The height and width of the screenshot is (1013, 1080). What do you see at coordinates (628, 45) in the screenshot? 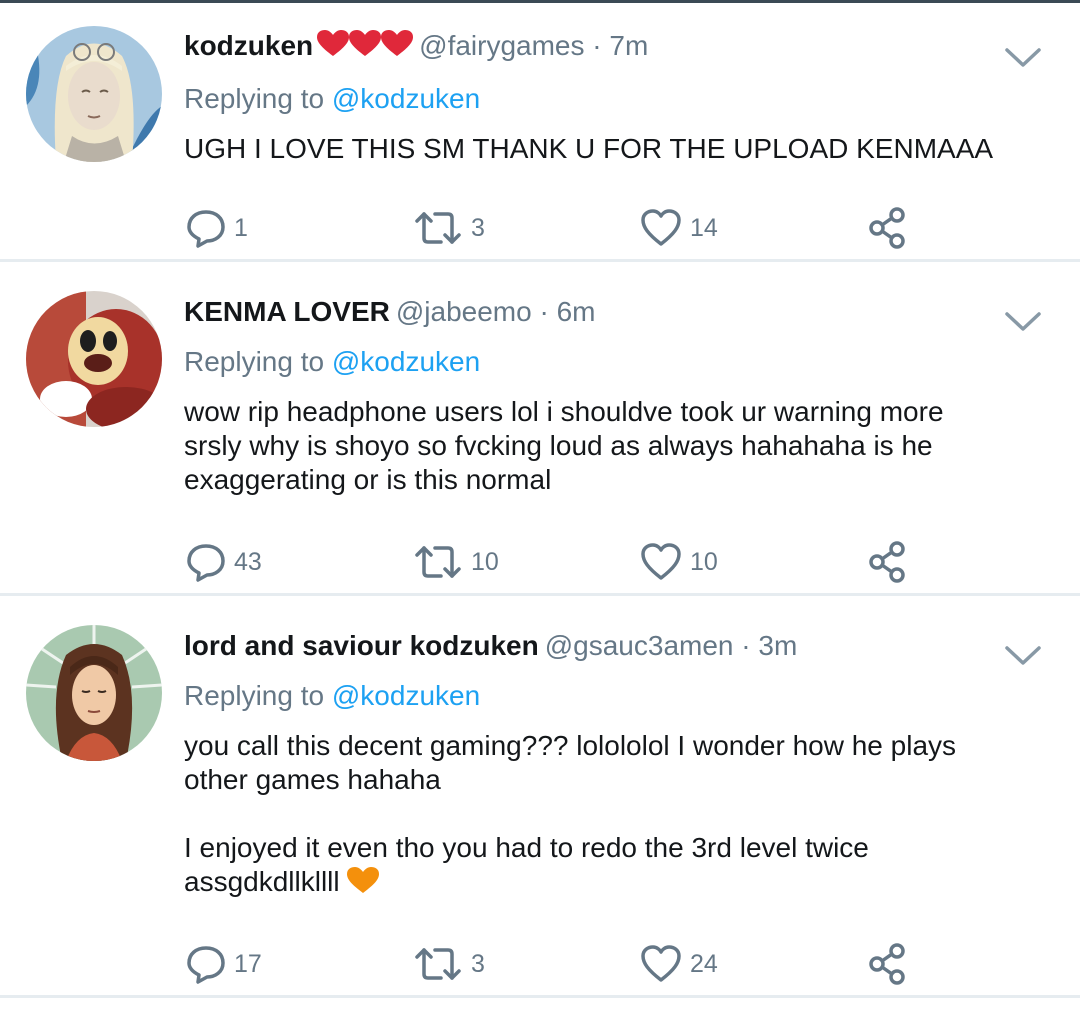
I see `timestamp: 7m` at bounding box center [628, 45].